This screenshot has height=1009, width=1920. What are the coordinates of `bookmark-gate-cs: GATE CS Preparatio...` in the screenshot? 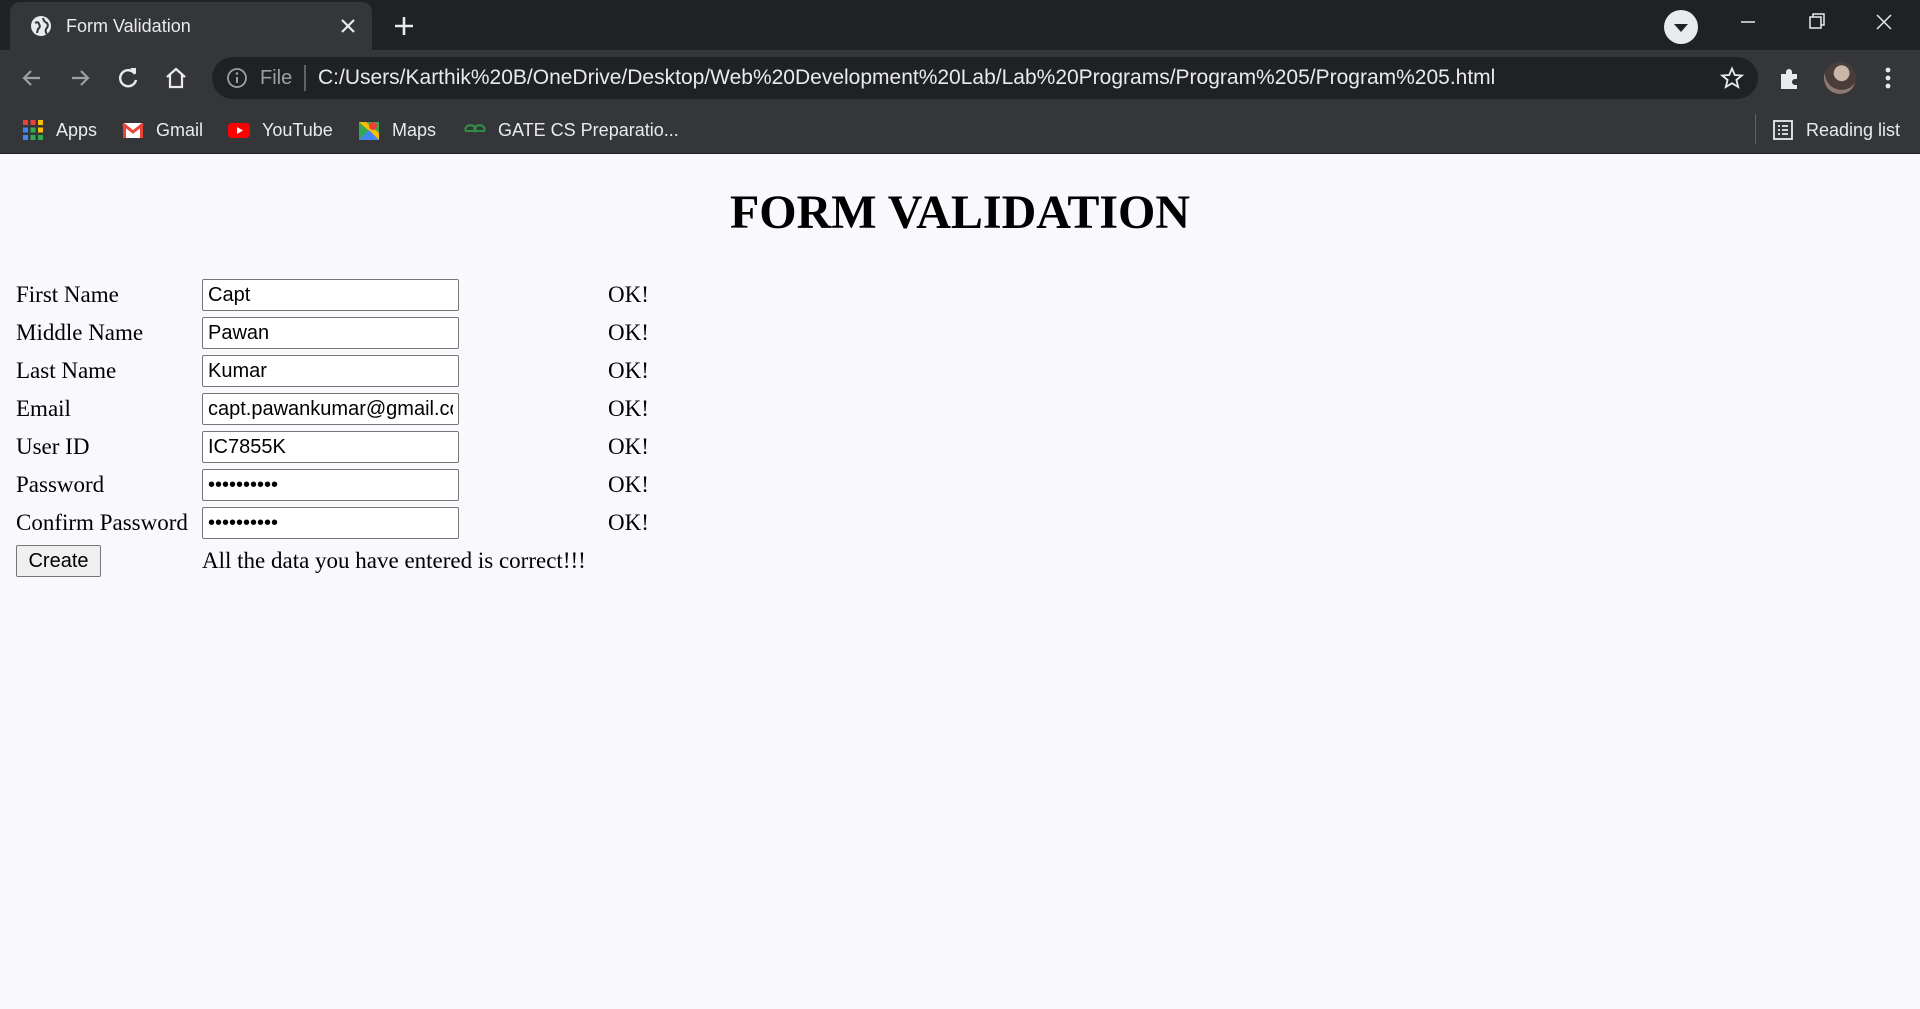 It's located at (571, 130).